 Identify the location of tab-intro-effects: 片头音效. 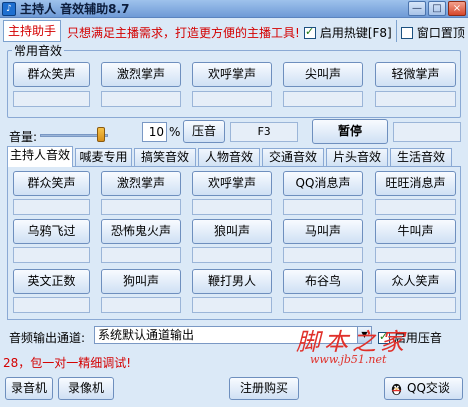
(357, 157).